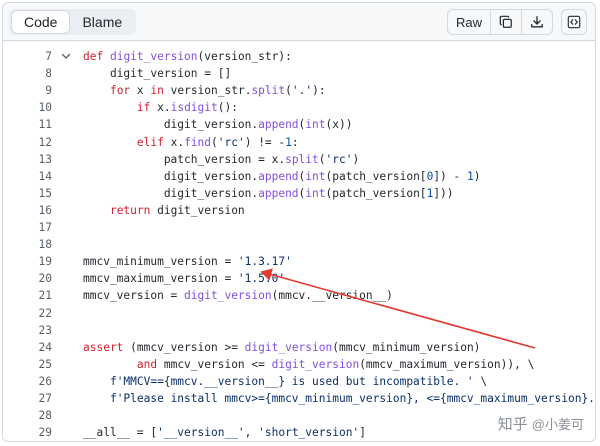  I want to click on fold-chevron-icon, so click(66, 56).